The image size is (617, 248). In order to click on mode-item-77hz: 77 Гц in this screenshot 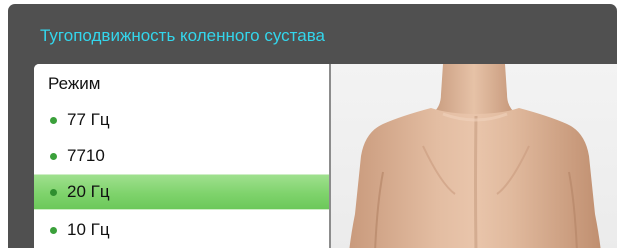, I will do `click(181, 120)`.